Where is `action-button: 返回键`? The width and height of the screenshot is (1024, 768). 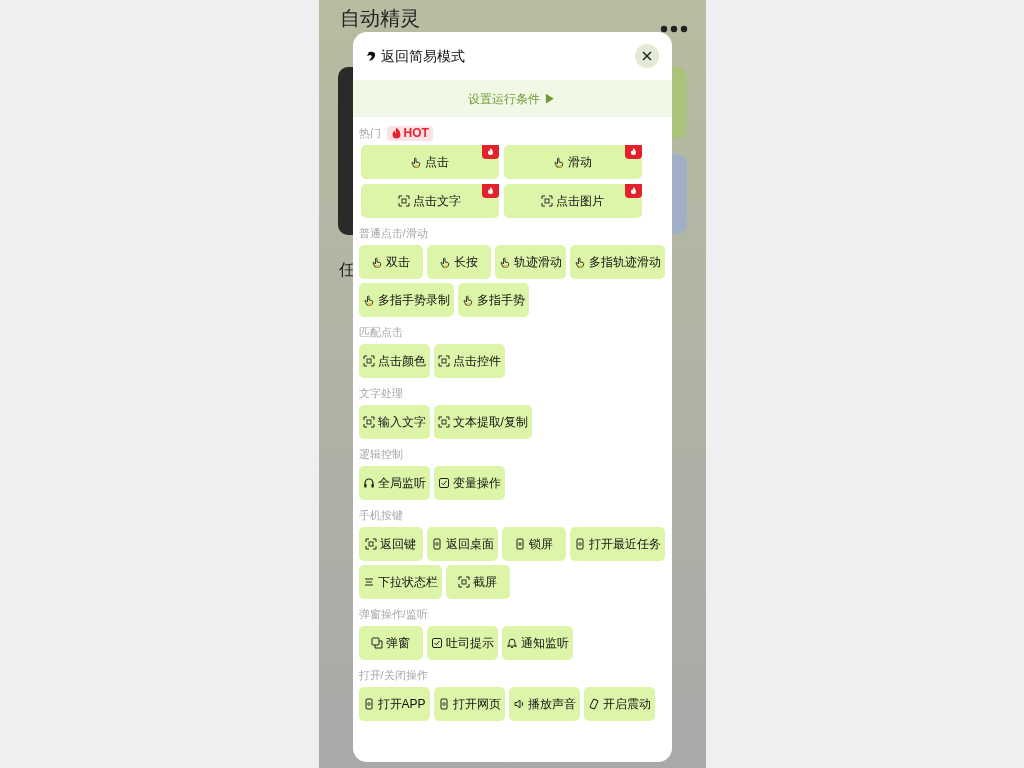
action-button: 返回键 is located at coordinates (390, 544).